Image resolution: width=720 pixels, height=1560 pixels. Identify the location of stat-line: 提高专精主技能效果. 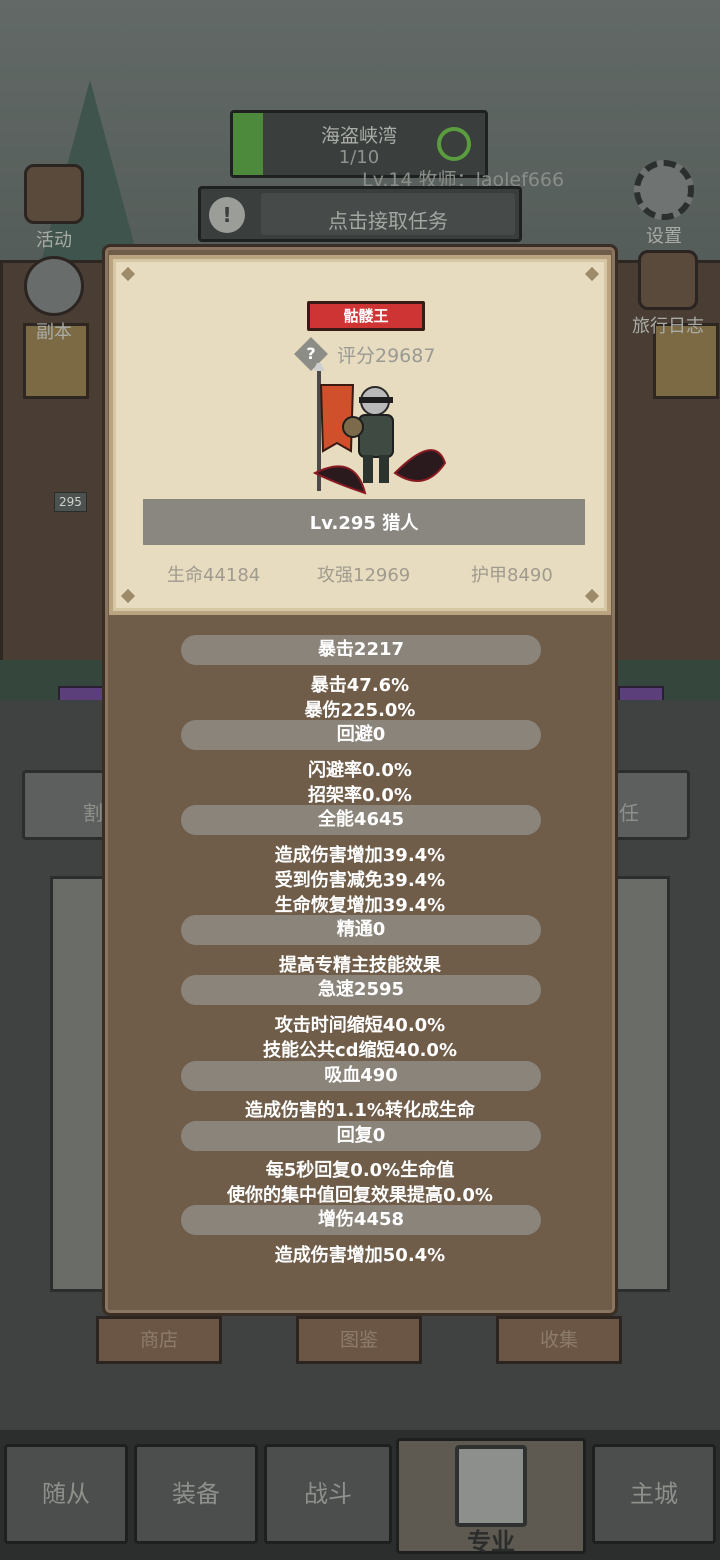
(360, 965).